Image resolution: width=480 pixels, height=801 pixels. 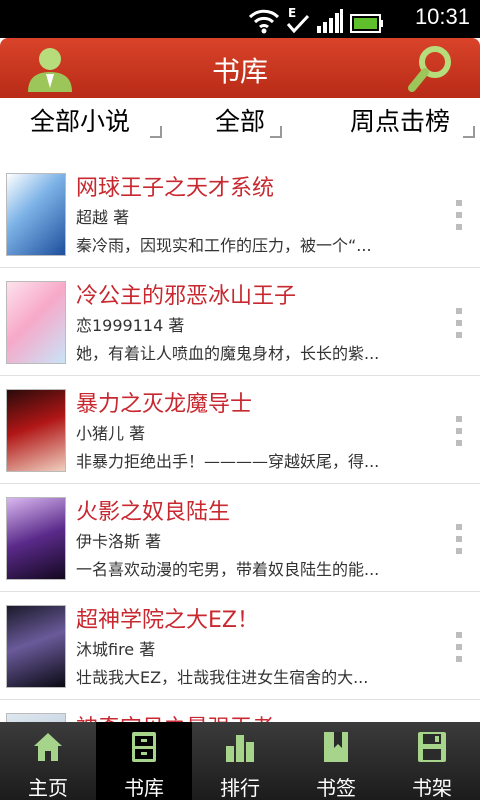 I want to click on data-e-icon: E, so click(x=298, y=20).